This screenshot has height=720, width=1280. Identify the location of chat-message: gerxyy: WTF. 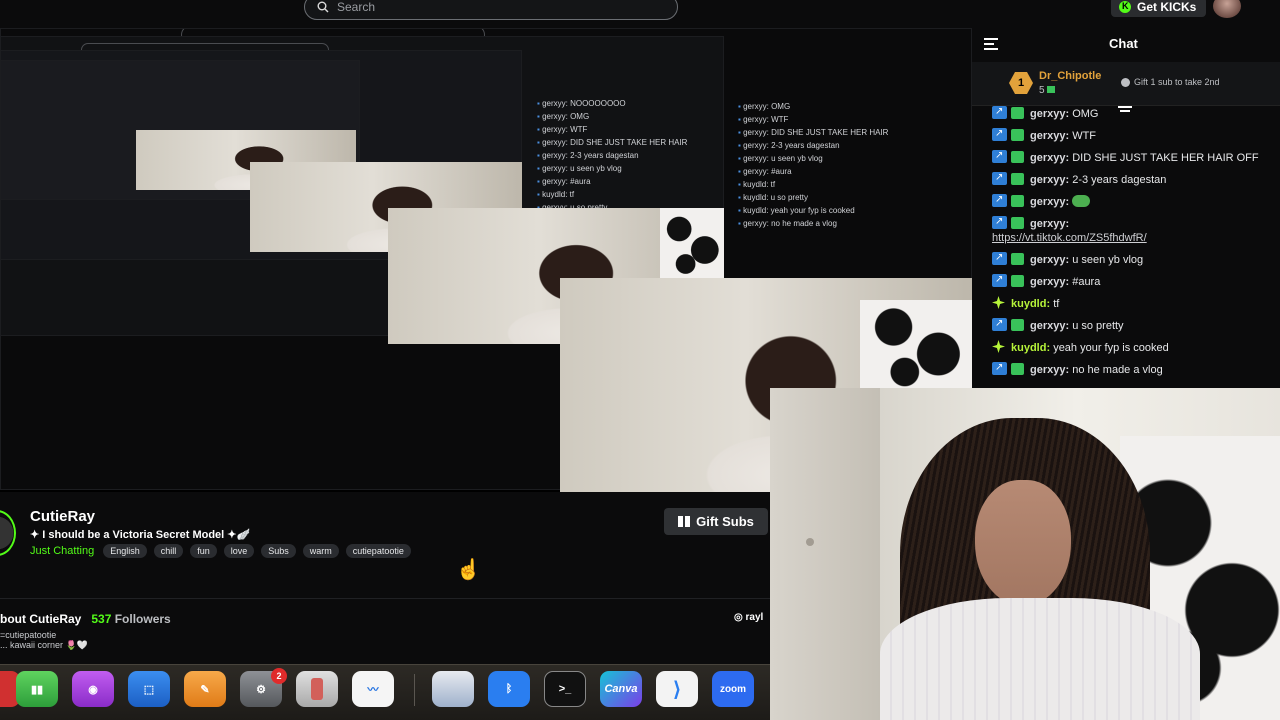
(1130, 135).